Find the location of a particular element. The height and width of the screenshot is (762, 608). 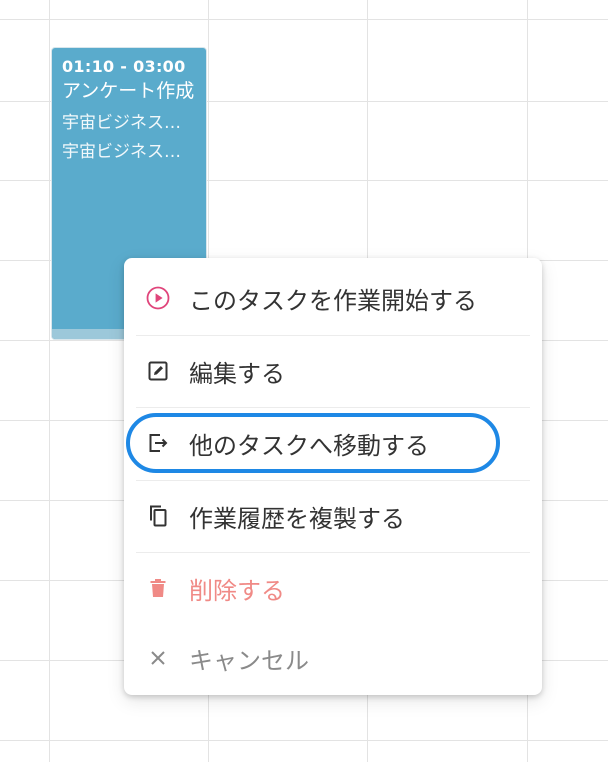

menu-item-move-to-other-task: 他のタスクへ移動する is located at coordinates (333, 443).